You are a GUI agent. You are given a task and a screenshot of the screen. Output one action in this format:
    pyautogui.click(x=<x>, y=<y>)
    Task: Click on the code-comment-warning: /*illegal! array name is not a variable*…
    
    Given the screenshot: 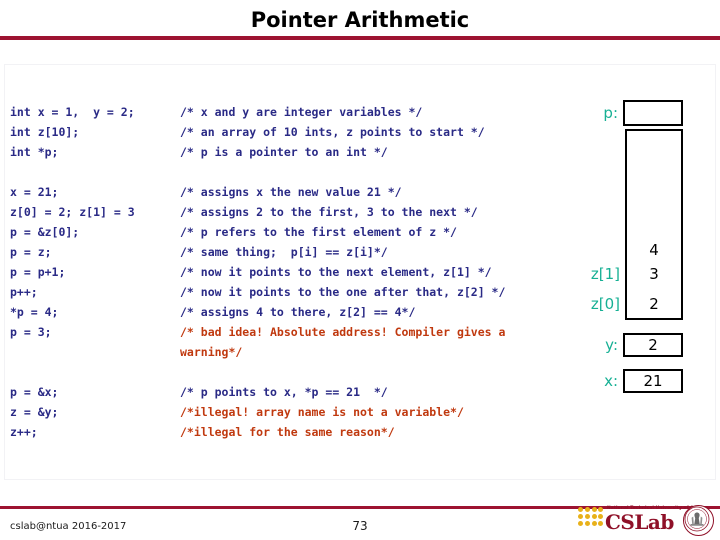 What is the action you would take?
    pyautogui.click(x=322, y=412)
    